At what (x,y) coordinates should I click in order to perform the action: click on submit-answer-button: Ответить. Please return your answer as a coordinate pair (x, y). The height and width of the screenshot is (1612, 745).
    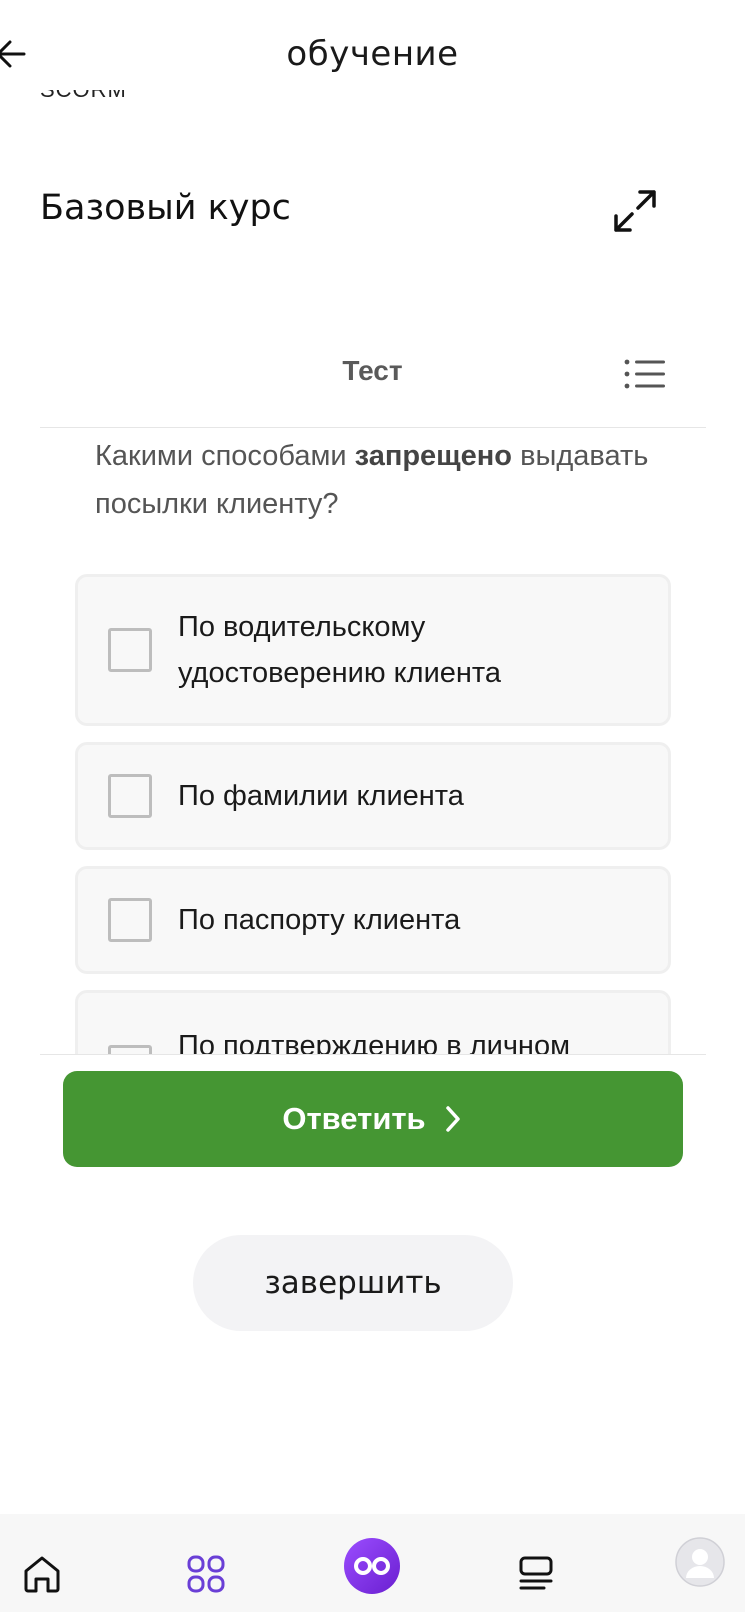
    Looking at the image, I should click on (373, 1119).